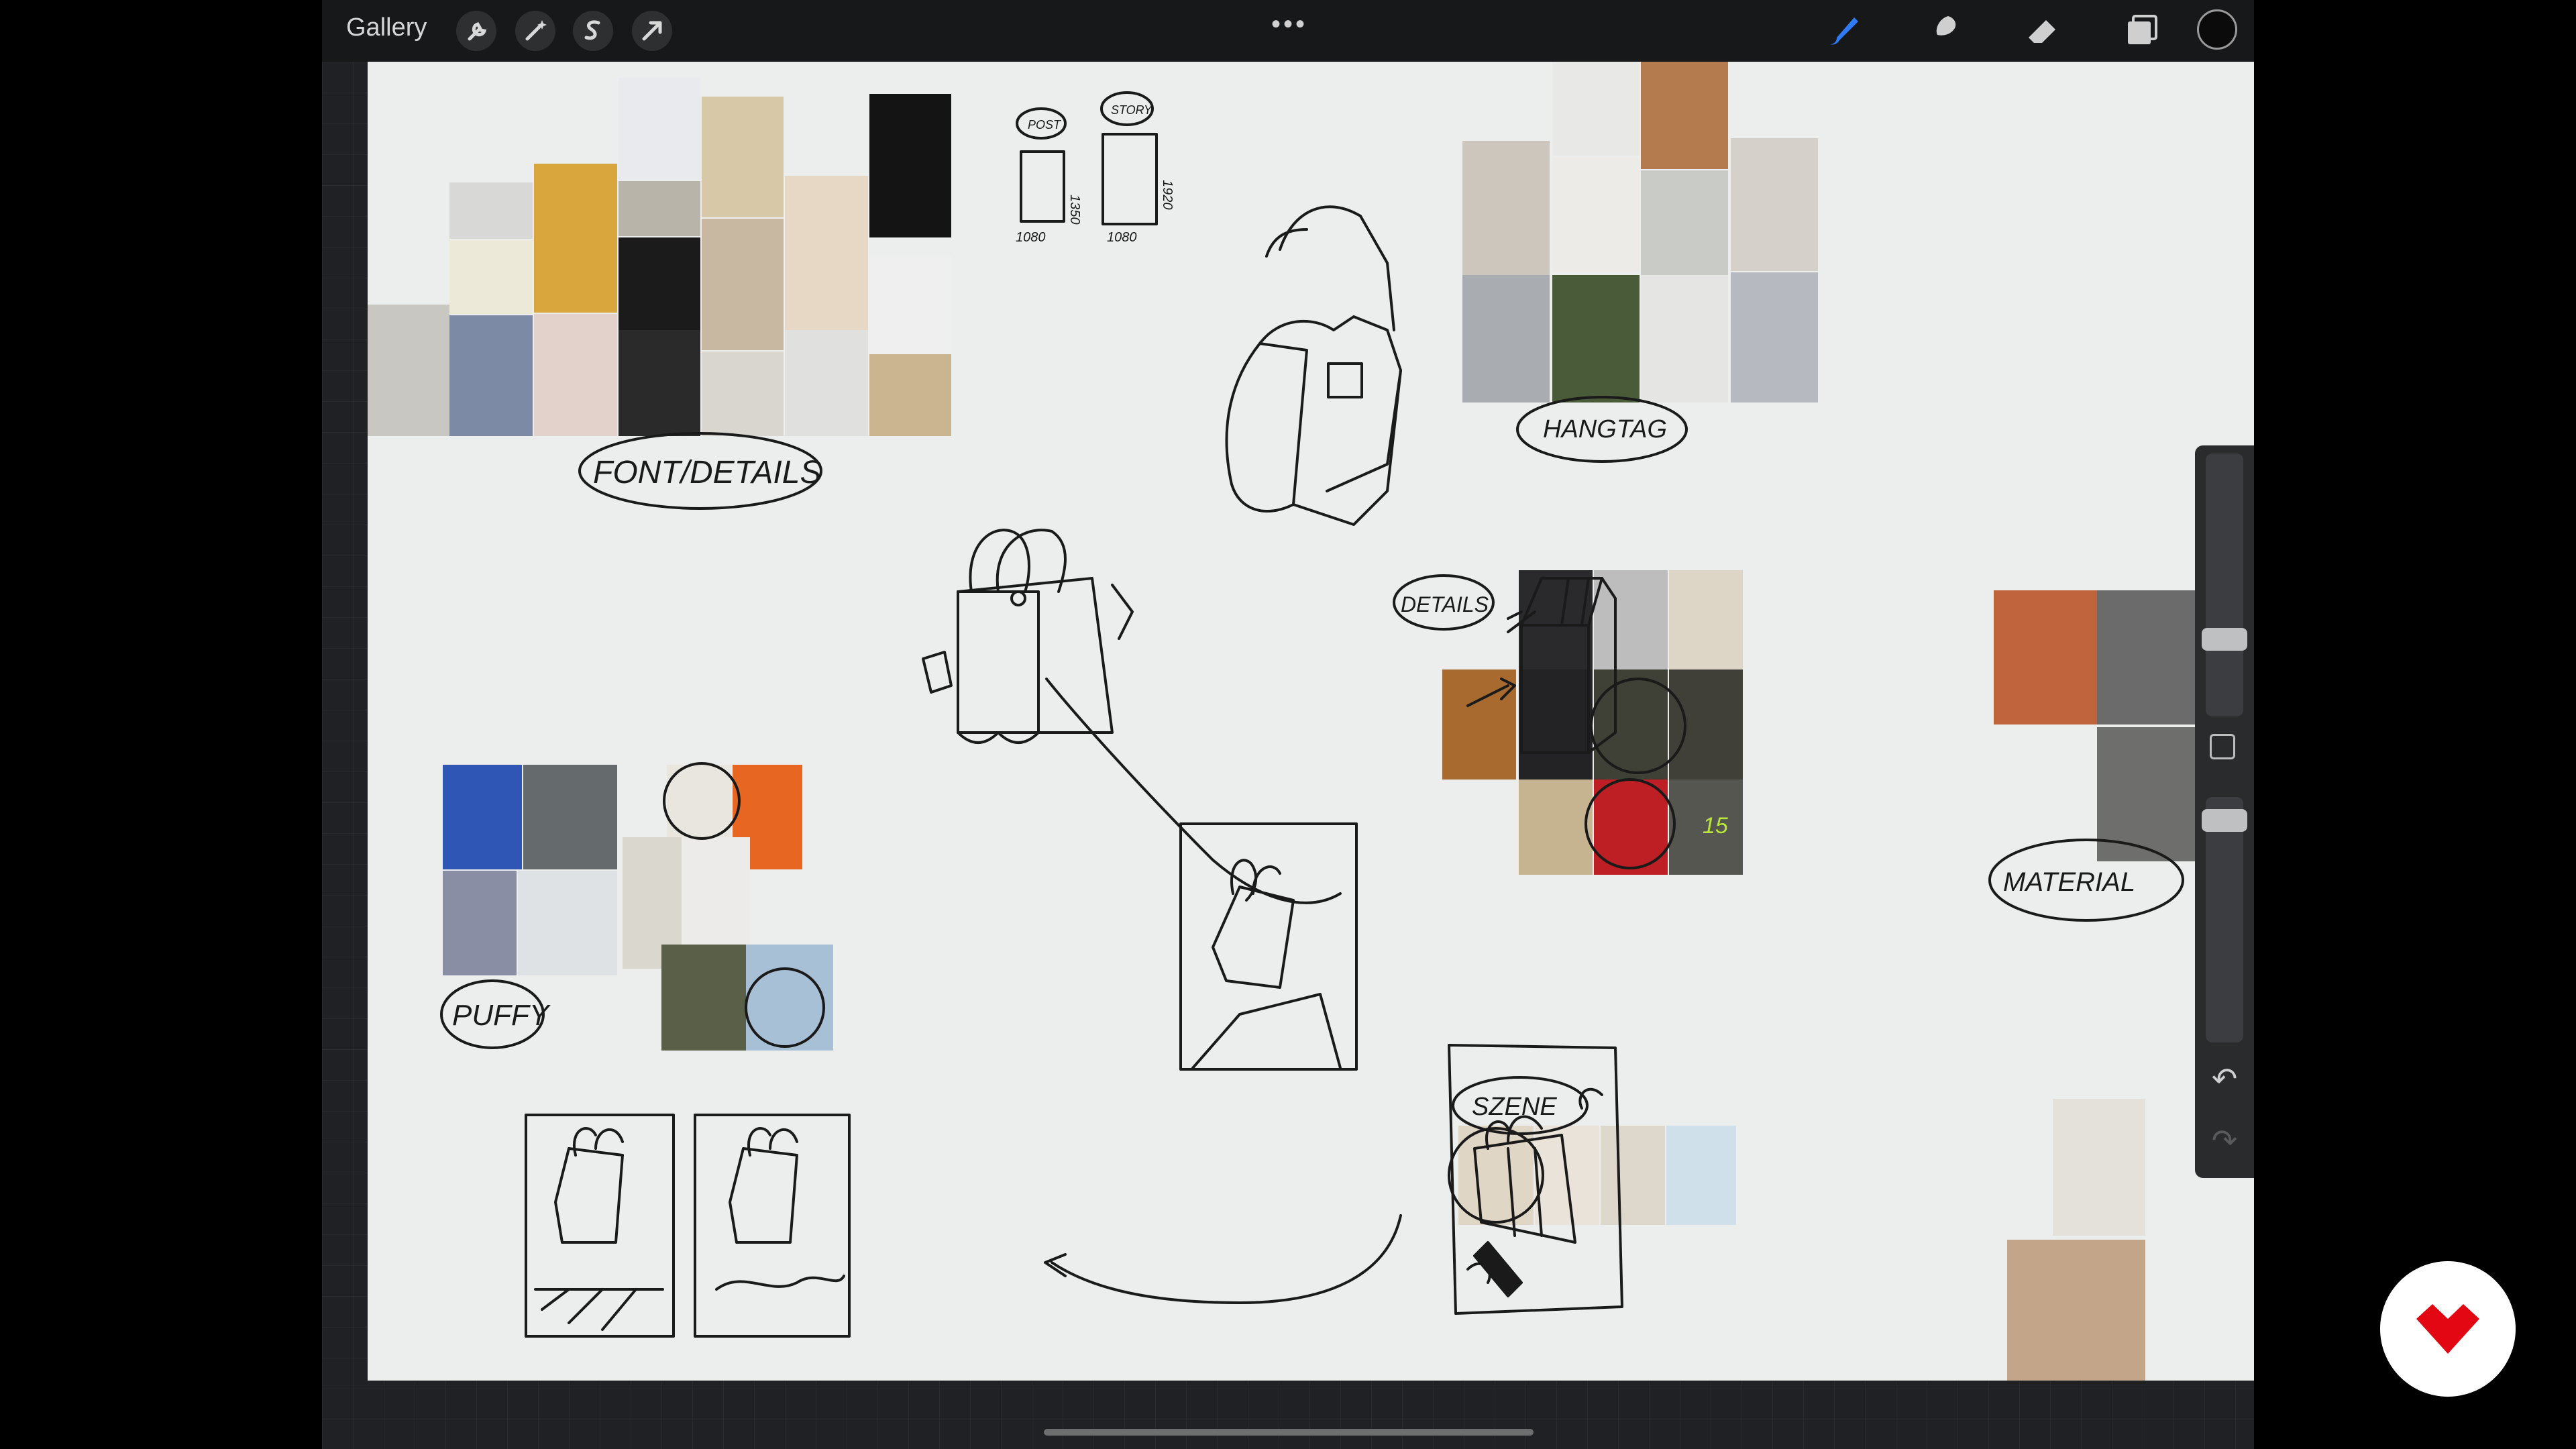 The image size is (2576, 1449). I want to click on box-sketch, so click(1555, 689).